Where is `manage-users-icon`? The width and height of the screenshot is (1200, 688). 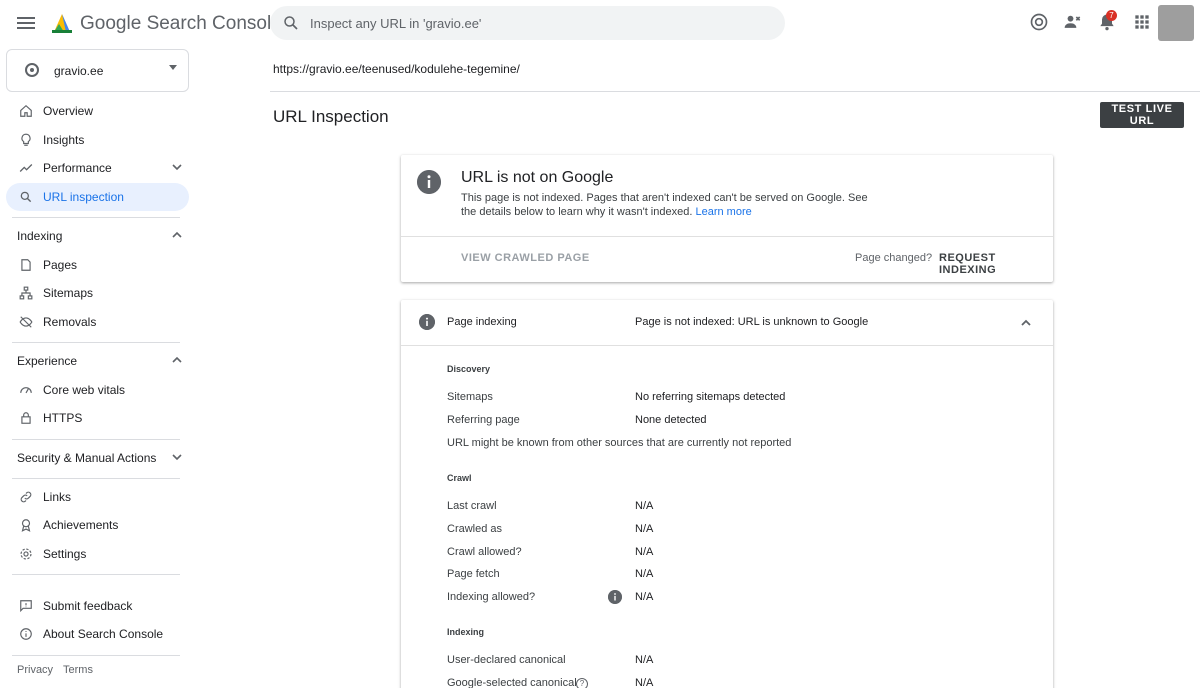
manage-users-icon is located at coordinates (1073, 22).